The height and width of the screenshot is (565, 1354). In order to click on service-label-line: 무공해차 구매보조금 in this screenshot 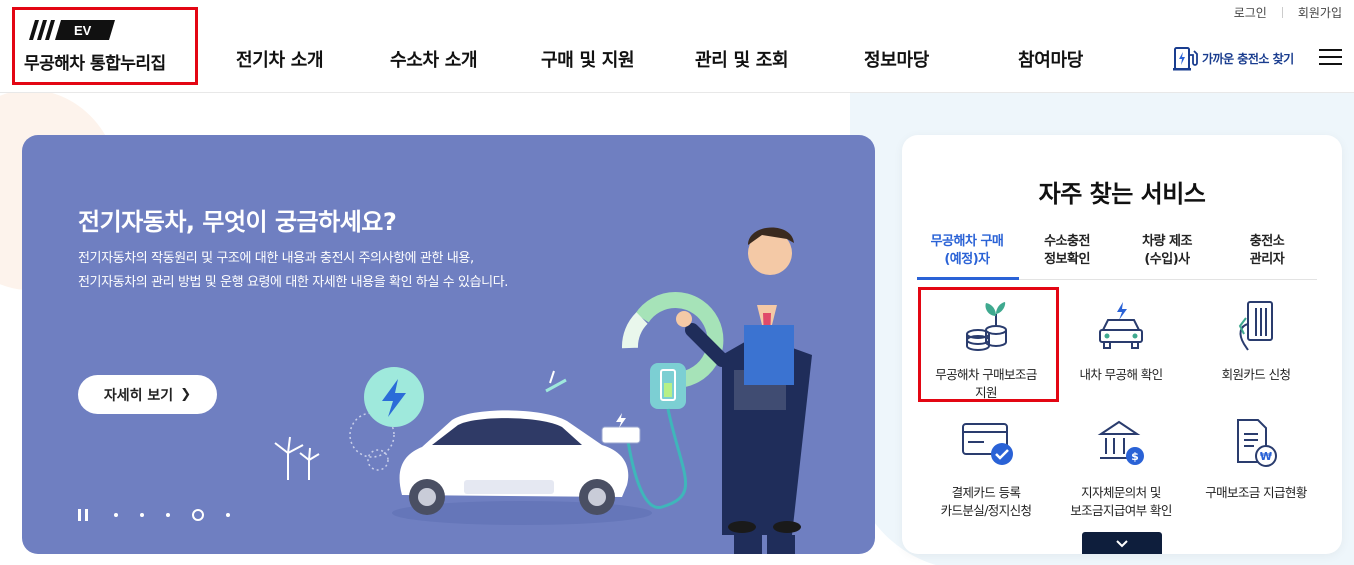, I will do `click(986, 374)`.